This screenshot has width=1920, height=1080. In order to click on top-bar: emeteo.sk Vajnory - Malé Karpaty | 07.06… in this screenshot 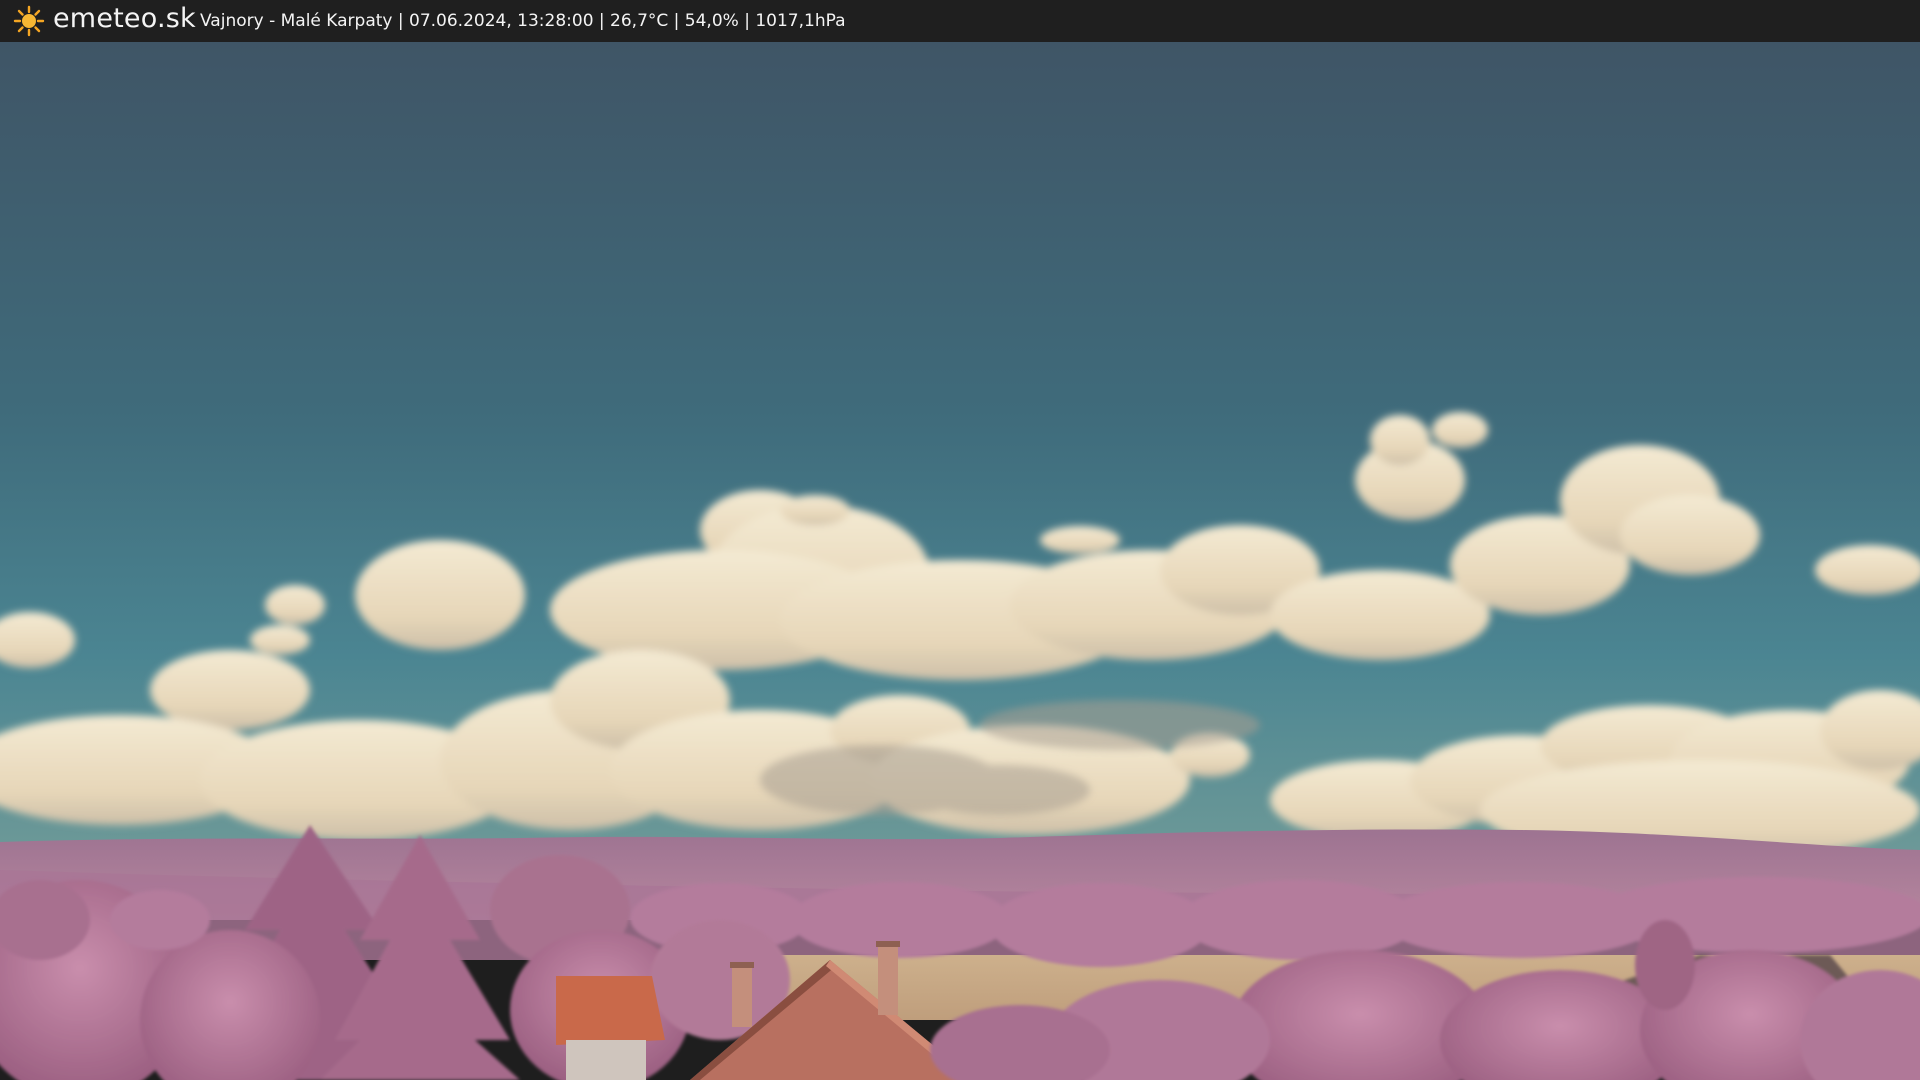, I will do `click(960, 21)`.